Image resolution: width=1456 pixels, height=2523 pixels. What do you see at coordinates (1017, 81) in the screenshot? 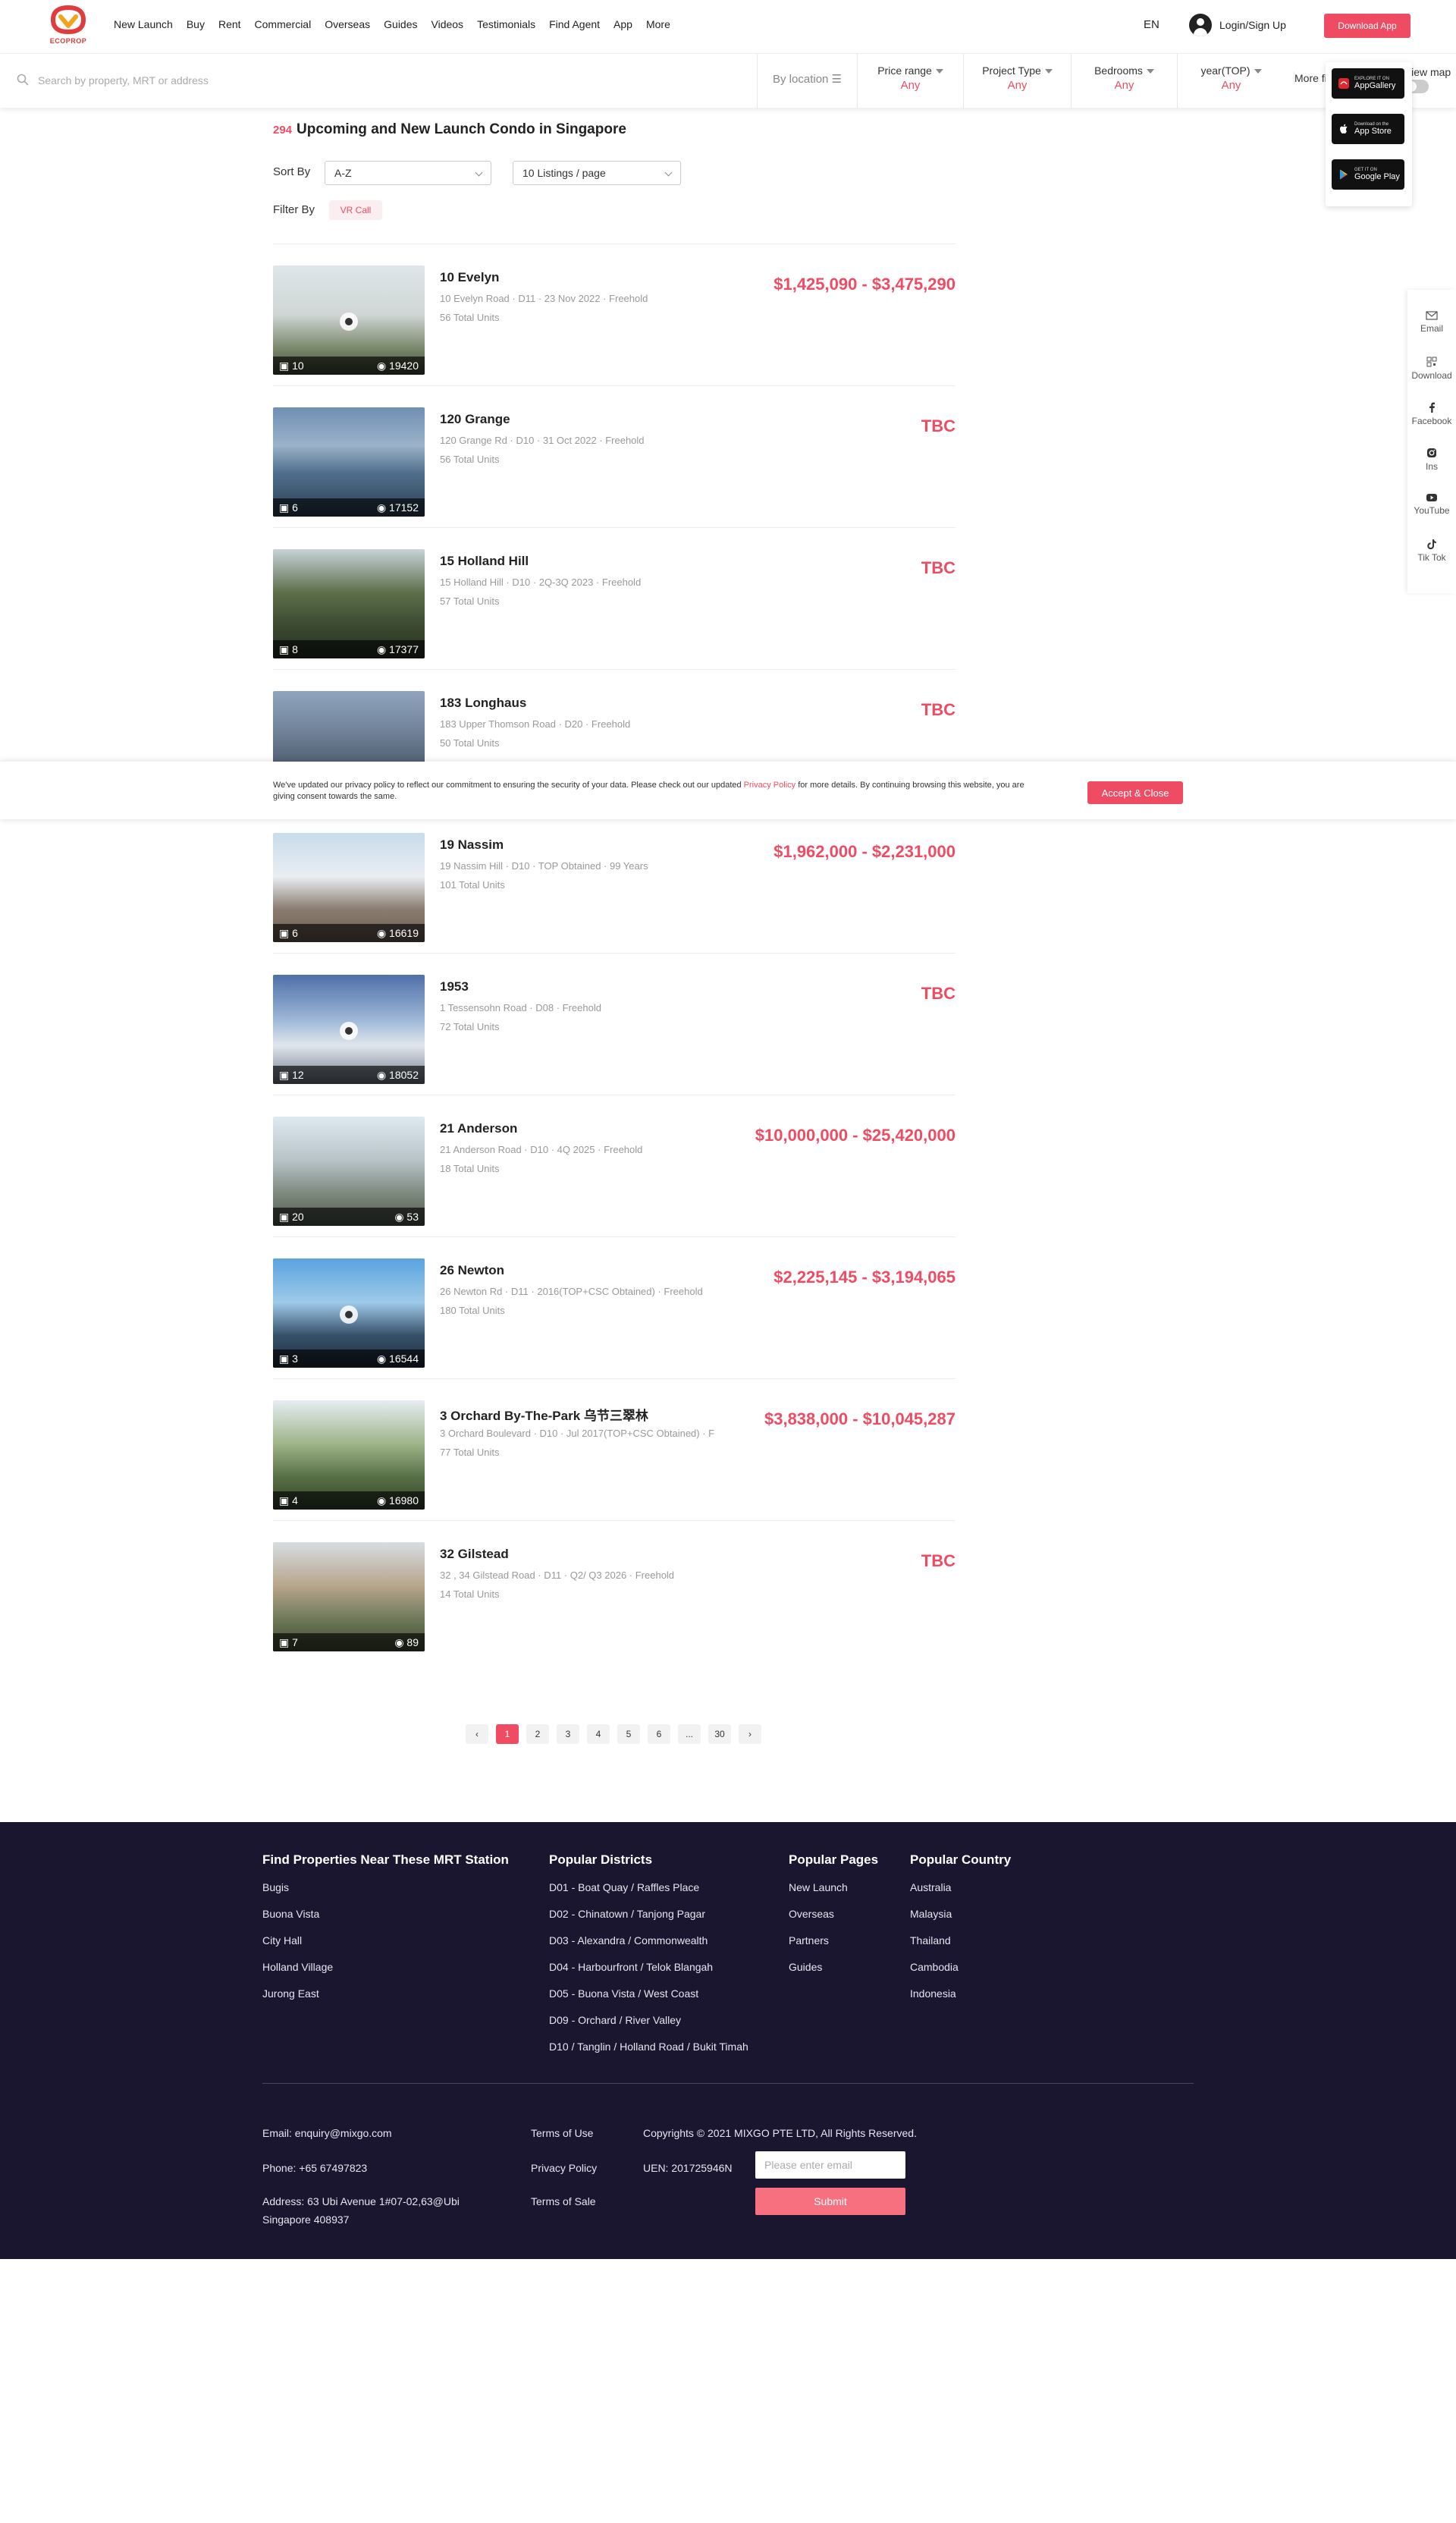
I see `project-type-filter: Project Type Any` at bounding box center [1017, 81].